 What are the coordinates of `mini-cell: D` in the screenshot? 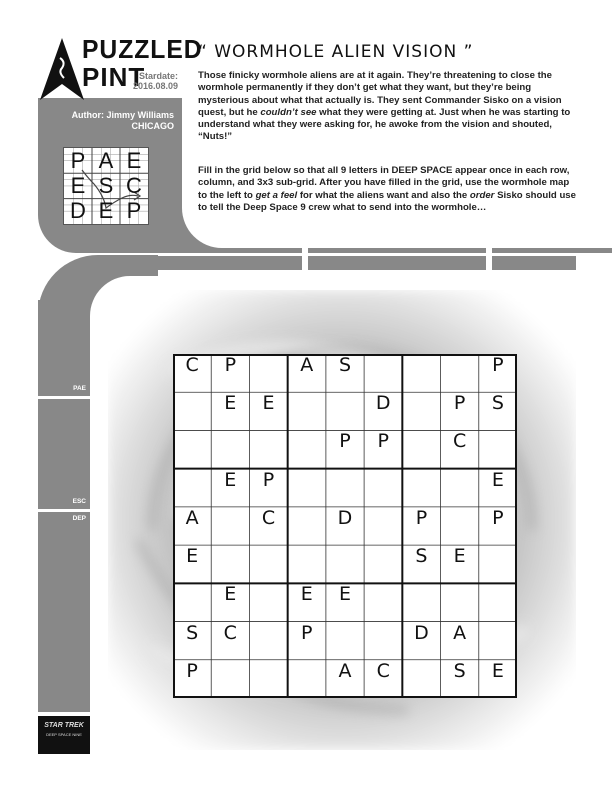 It's located at (78, 210).